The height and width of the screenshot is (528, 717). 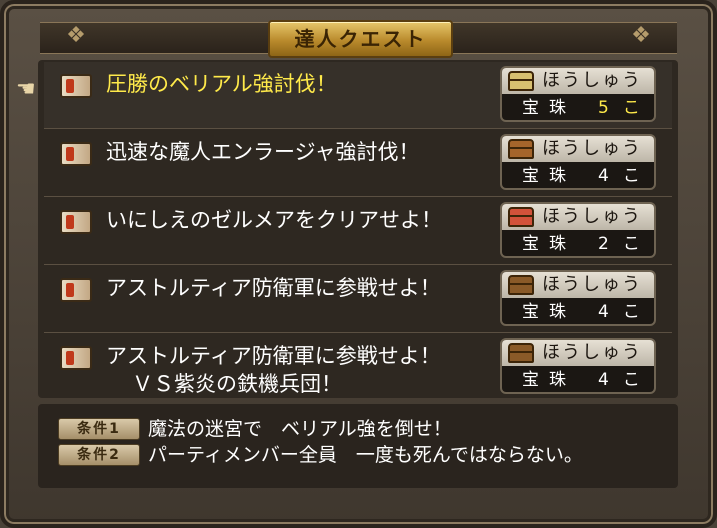 What do you see at coordinates (360, 39) in the screenshot?
I see `window-title: 達人クエスト` at bounding box center [360, 39].